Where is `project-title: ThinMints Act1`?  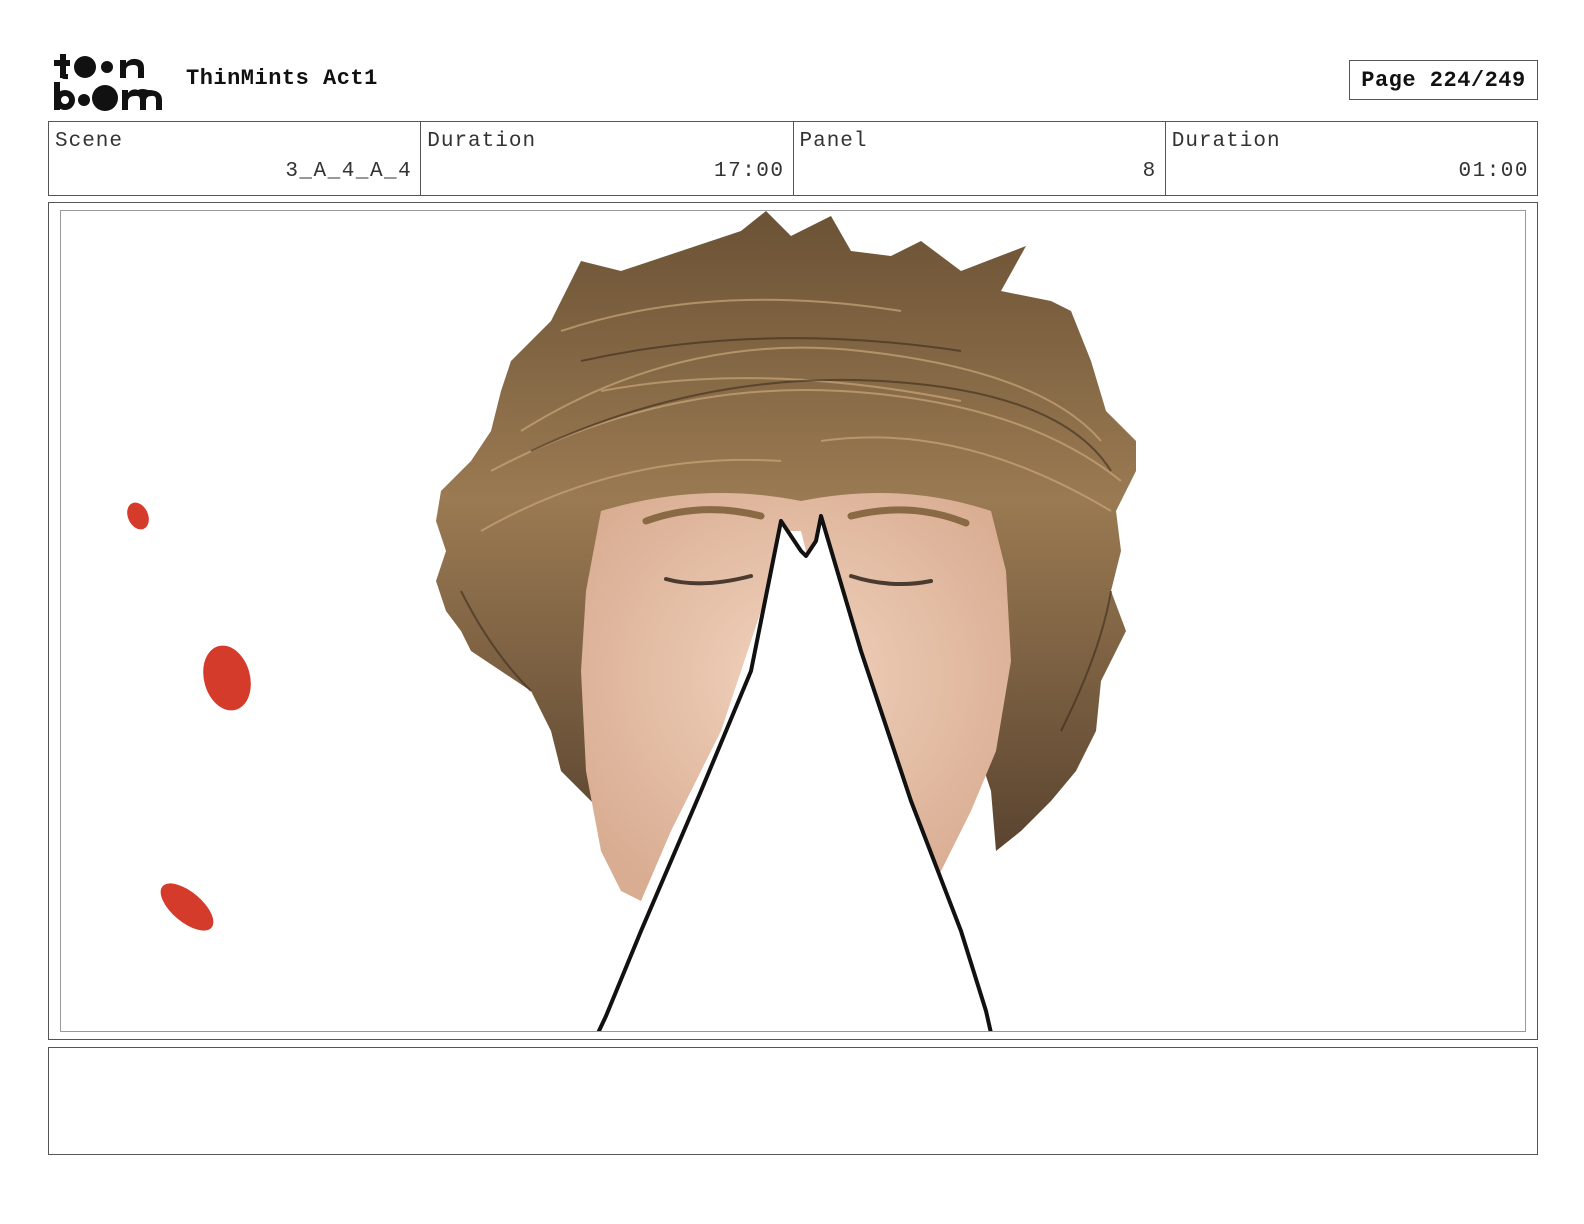
project-title: ThinMints Act1 is located at coordinates (282, 78).